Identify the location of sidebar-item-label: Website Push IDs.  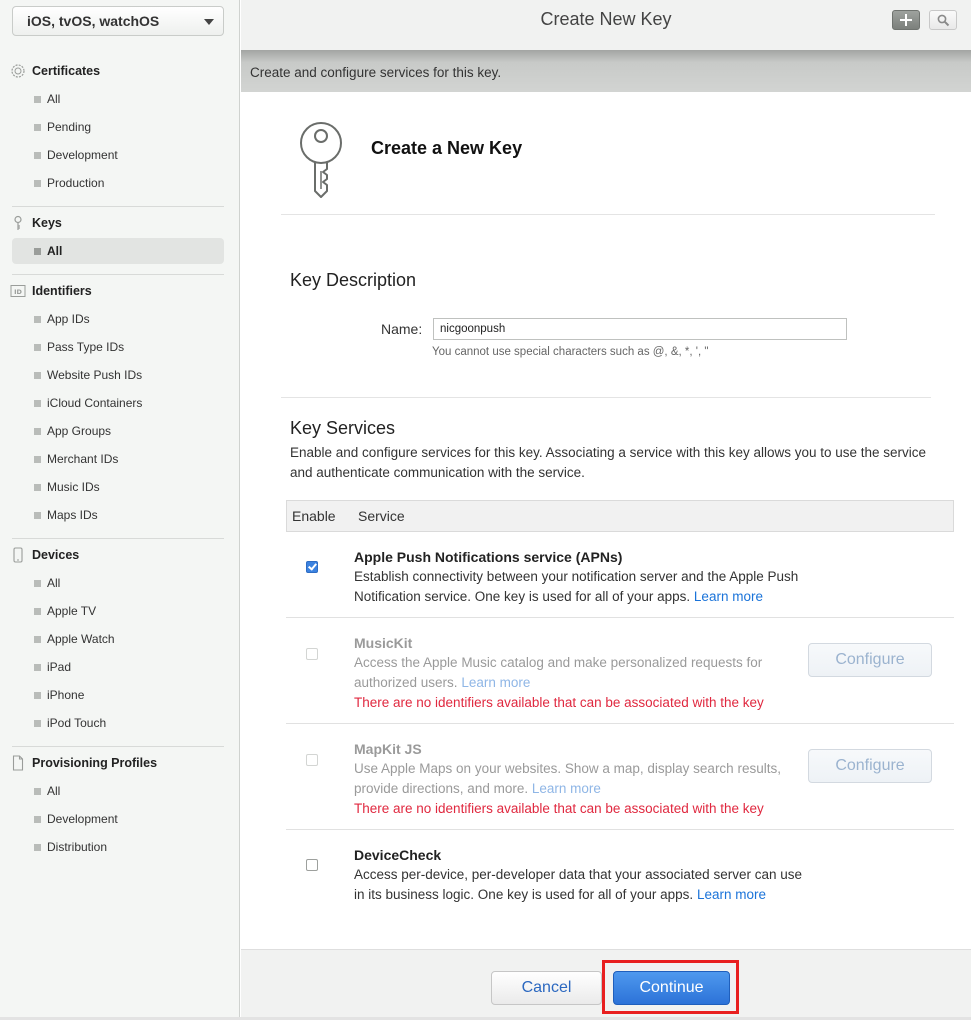
(95, 375).